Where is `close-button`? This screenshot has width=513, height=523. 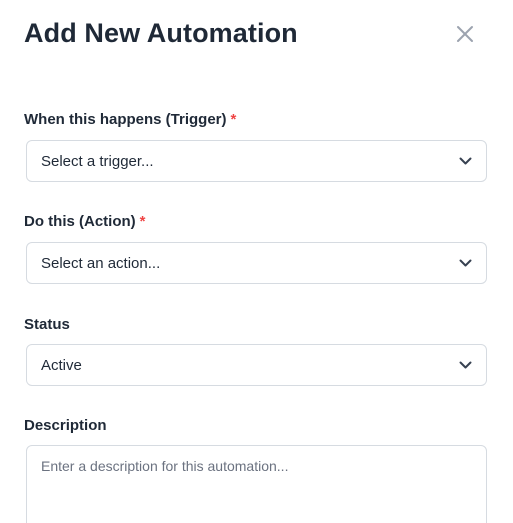
close-button is located at coordinates (465, 34).